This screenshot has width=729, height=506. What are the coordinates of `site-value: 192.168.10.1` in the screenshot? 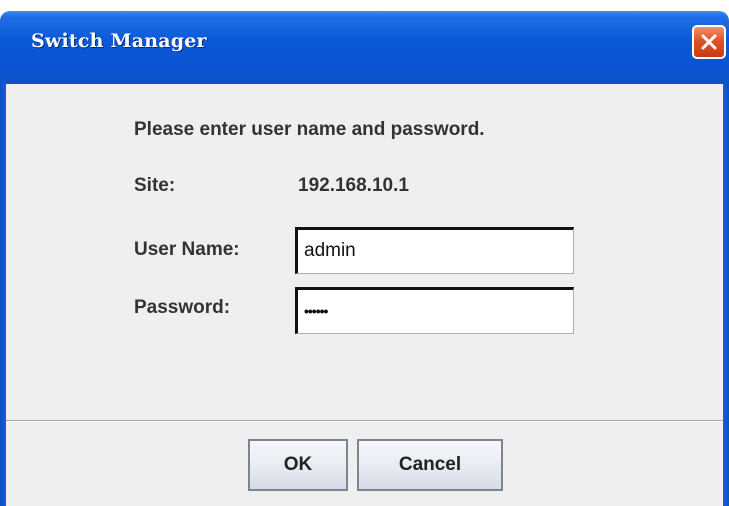 It's located at (353, 185).